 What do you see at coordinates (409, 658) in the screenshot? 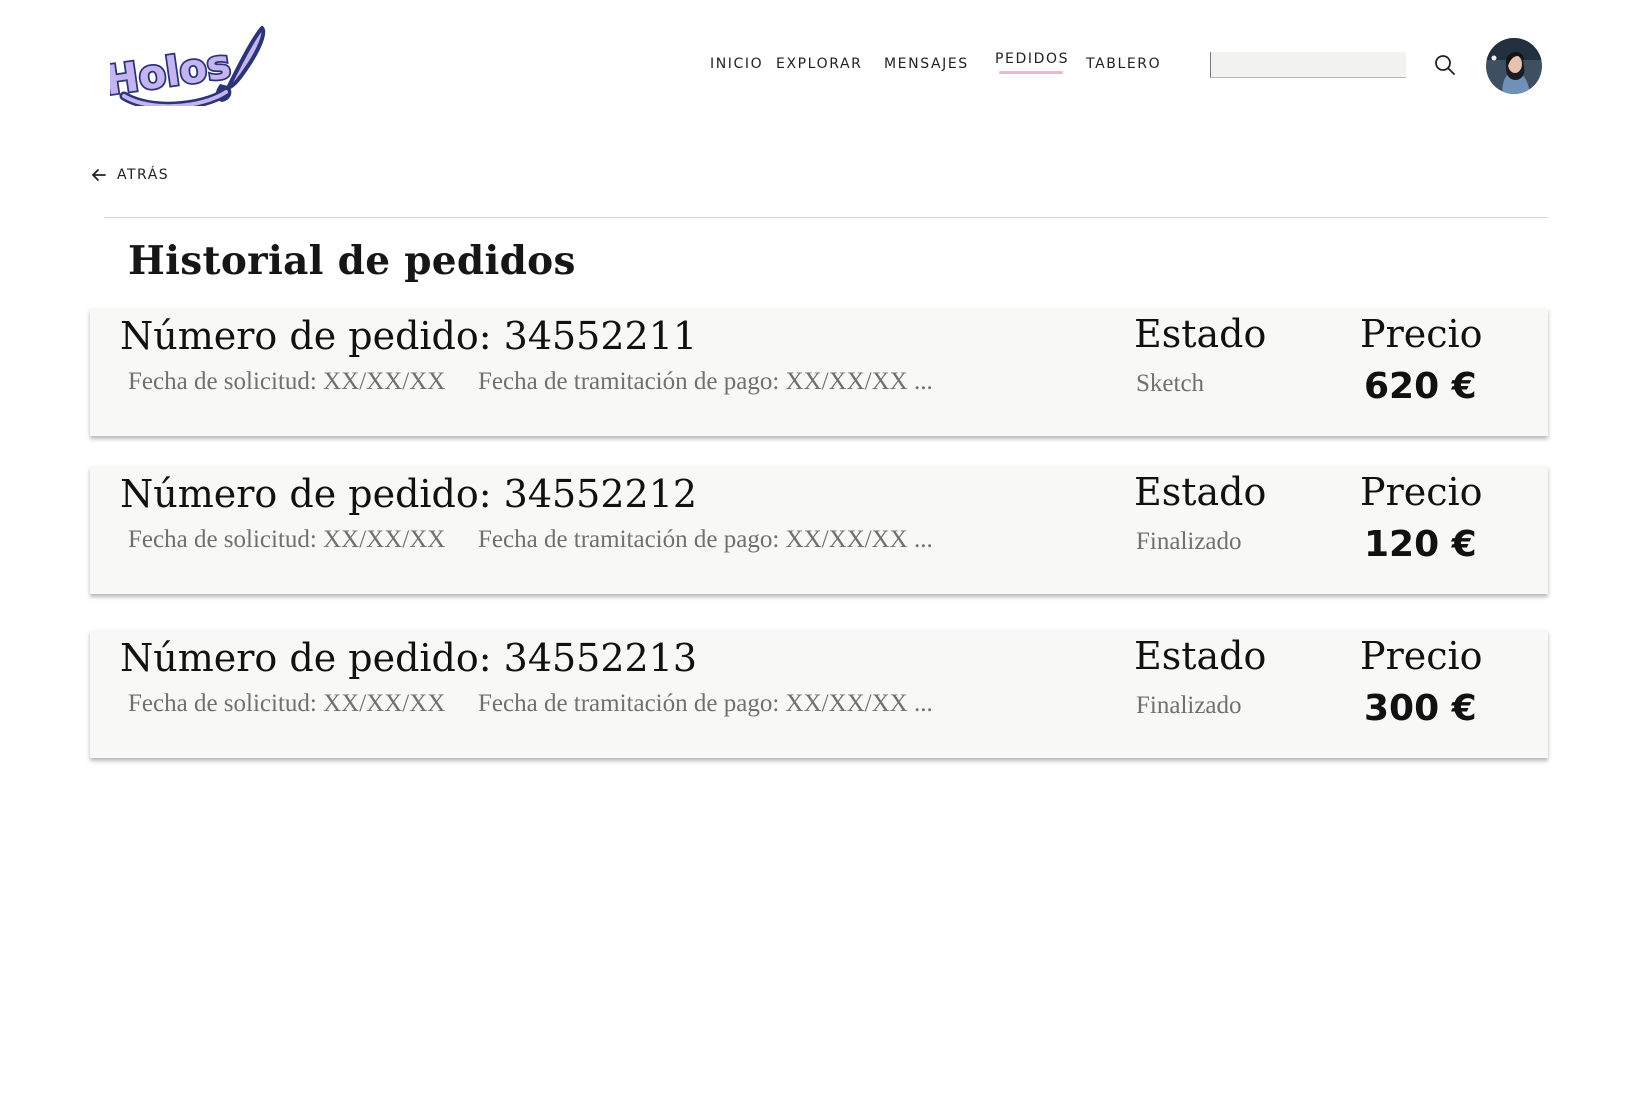
I see `order-number: Número de pedido: 34552213` at bounding box center [409, 658].